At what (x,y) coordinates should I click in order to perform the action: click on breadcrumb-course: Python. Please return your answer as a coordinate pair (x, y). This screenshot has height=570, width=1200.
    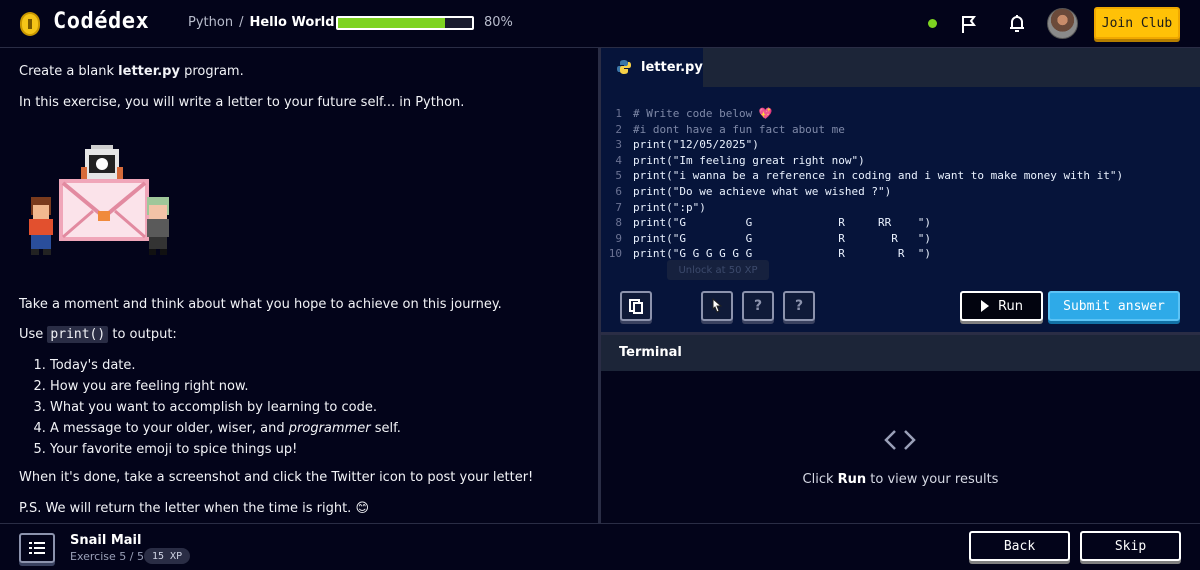
    Looking at the image, I should click on (210, 22).